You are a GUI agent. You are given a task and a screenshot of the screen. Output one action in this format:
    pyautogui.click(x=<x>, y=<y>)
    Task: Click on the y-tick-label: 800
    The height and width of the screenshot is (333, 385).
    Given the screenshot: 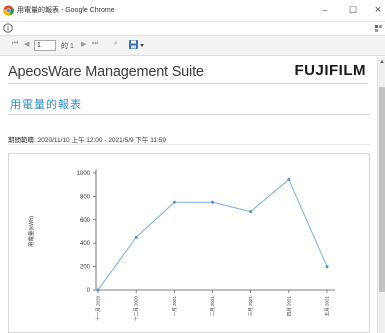 What is the action you would take?
    pyautogui.click(x=85, y=197)
    